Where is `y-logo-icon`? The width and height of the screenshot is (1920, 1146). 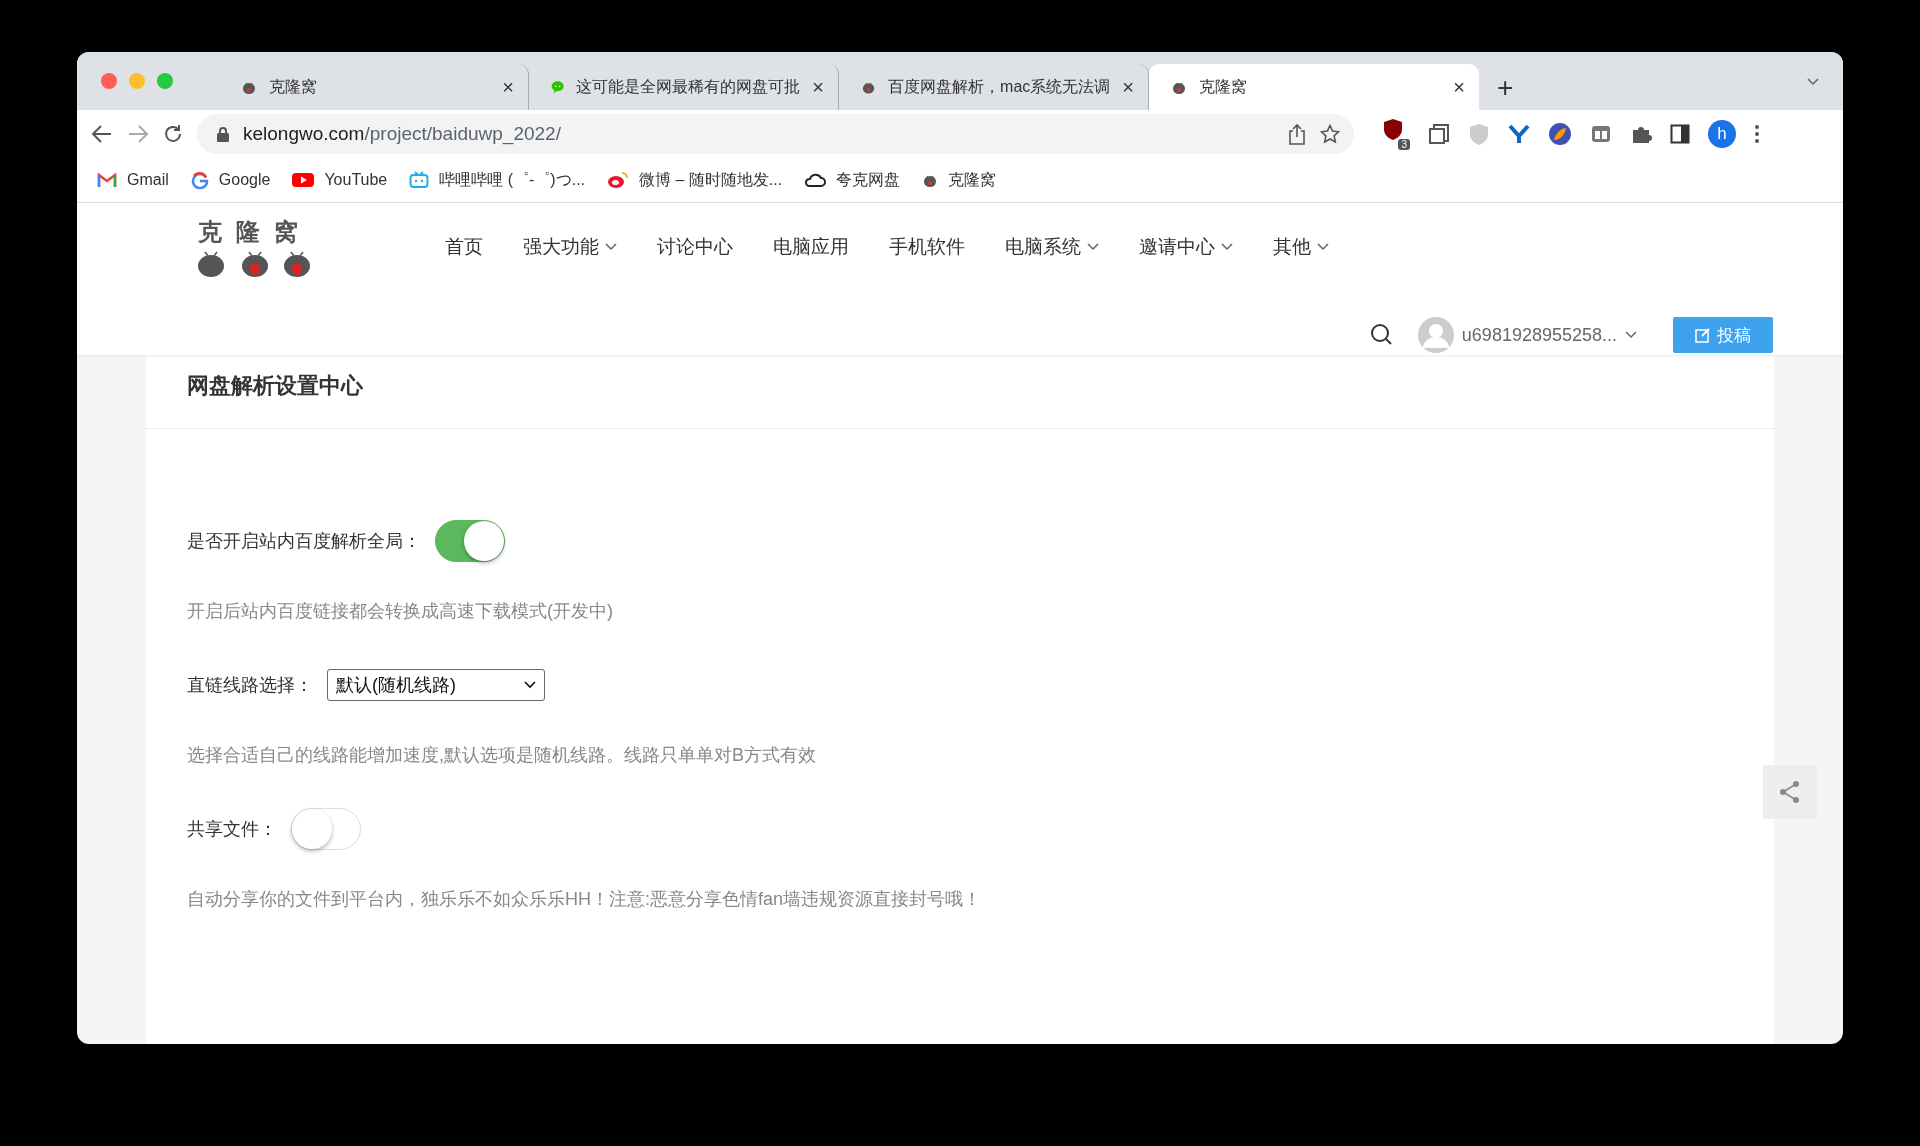
y-logo-icon is located at coordinates (1519, 134).